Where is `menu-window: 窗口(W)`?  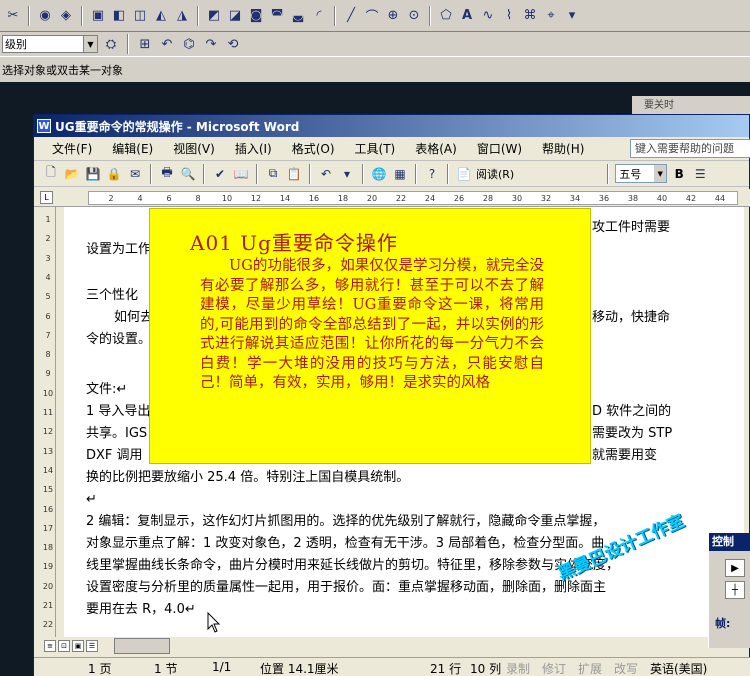
menu-window: 窗口(W) is located at coordinates (499, 148).